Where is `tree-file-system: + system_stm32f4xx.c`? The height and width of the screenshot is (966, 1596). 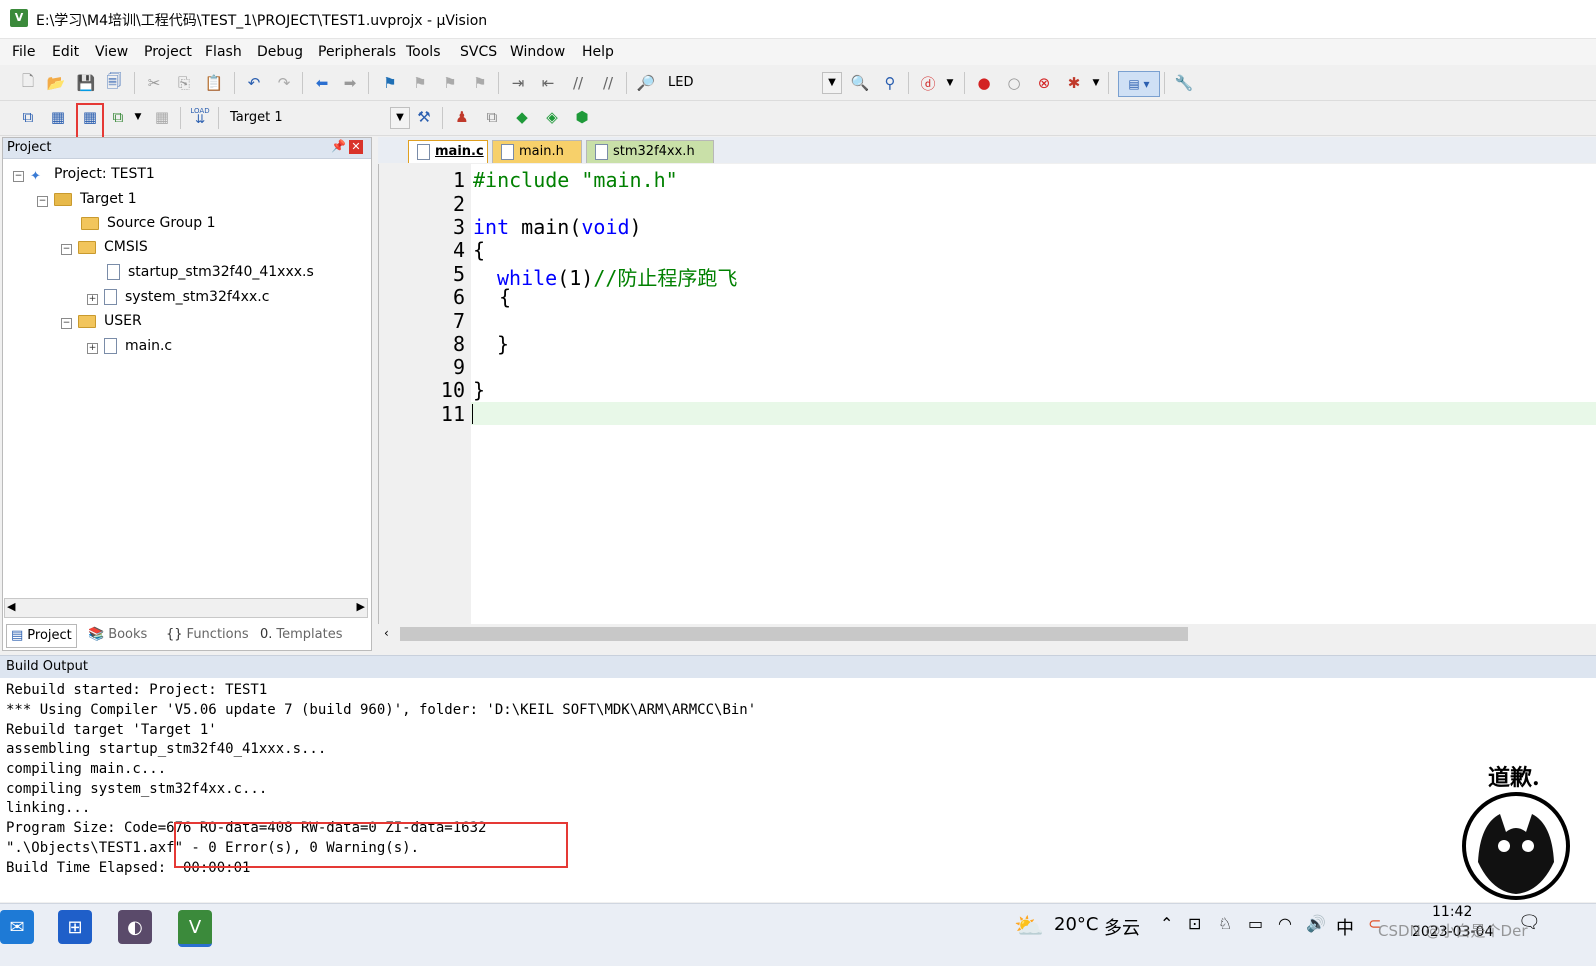 tree-file-system: + system_stm32f4xx.c is located at coordinates (178, 297).